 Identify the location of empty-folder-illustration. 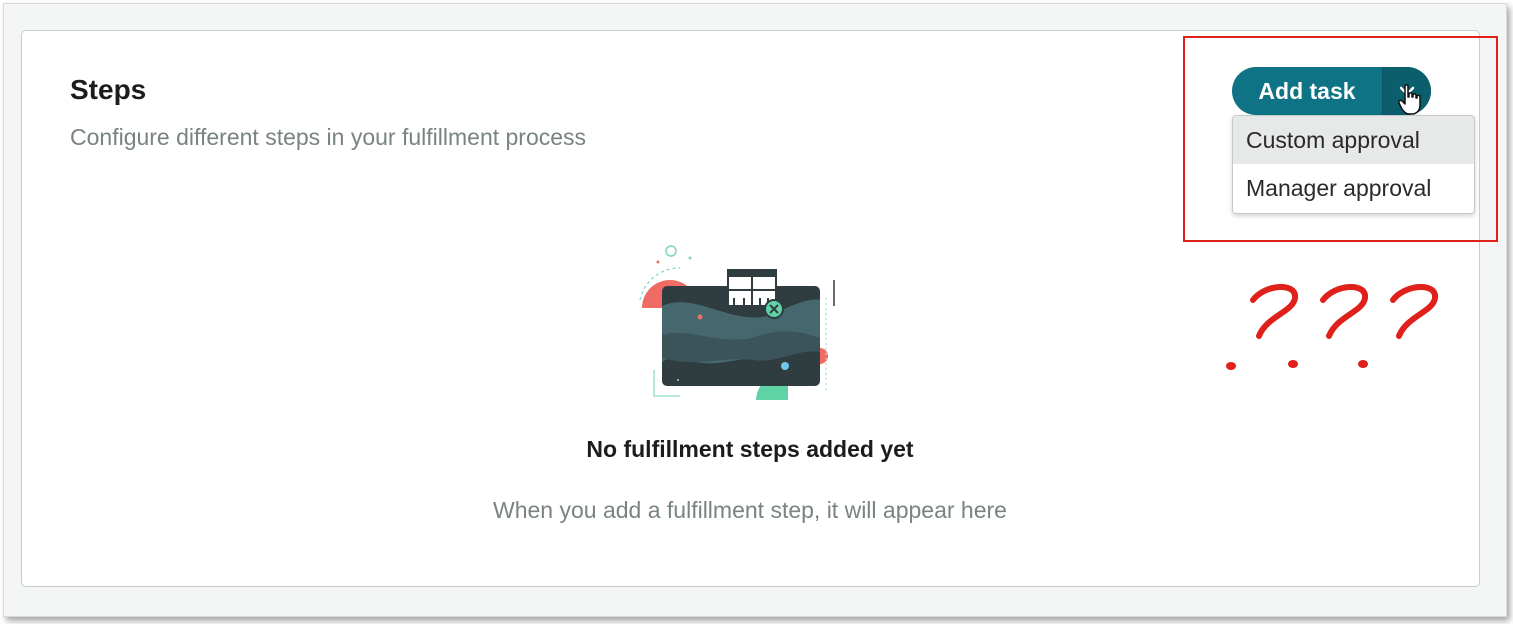
(737, 322).